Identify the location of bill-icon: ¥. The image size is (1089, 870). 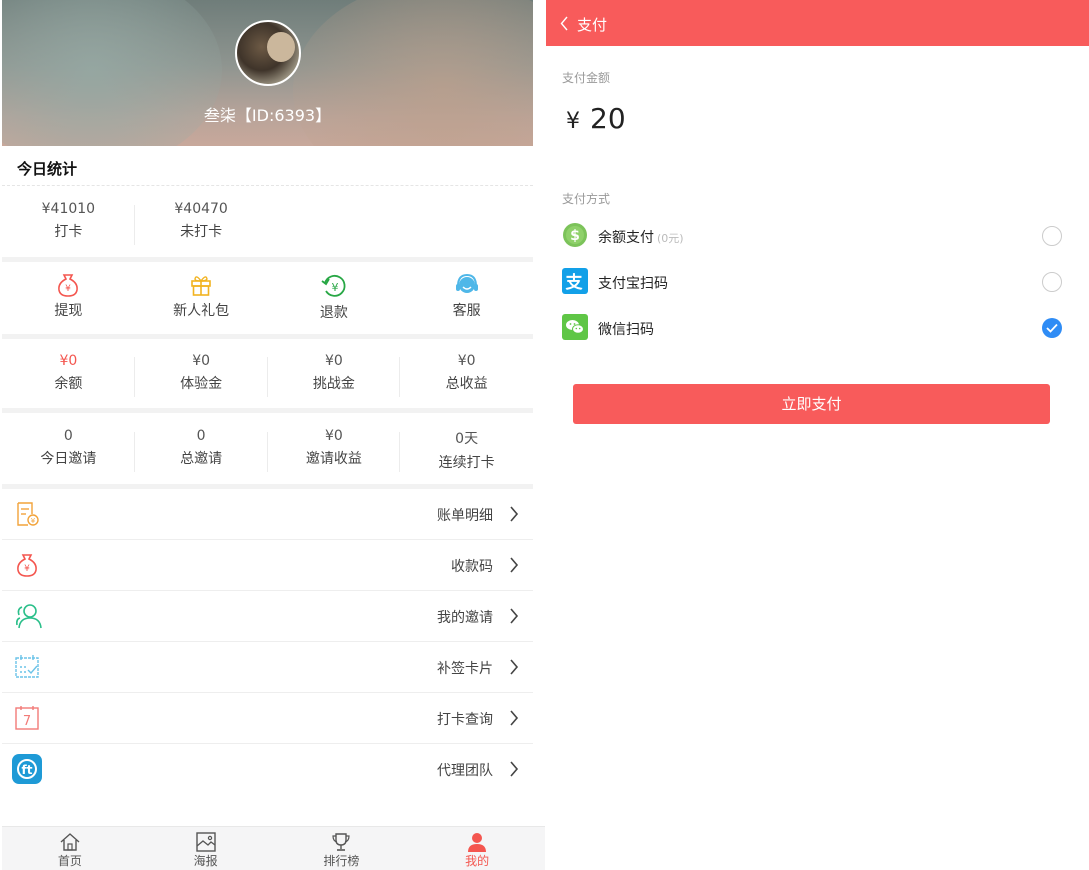
(28, 514).